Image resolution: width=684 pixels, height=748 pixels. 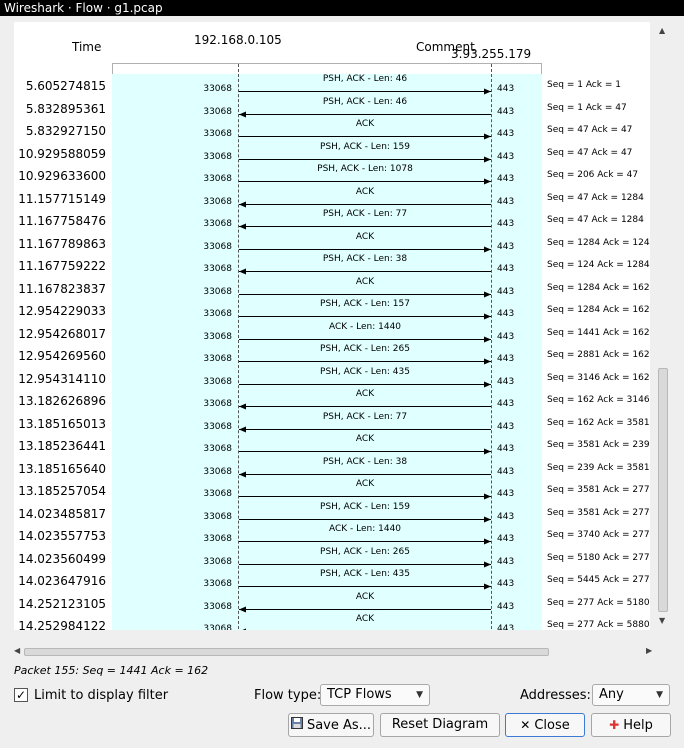 What do you see at coordinates (598, 242) in the screenshot?
I see `row-comment: Seq = 1284 Ack = 124` at bounding box center [598, 242].